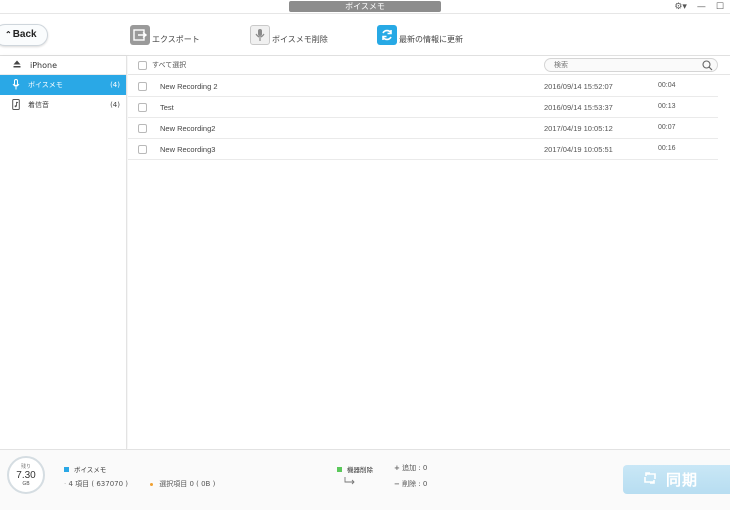 The image size is (730, 510). Describe the element at coordinates (350, 482) in the screenshot. I see `arrow-return-icon` at that location.